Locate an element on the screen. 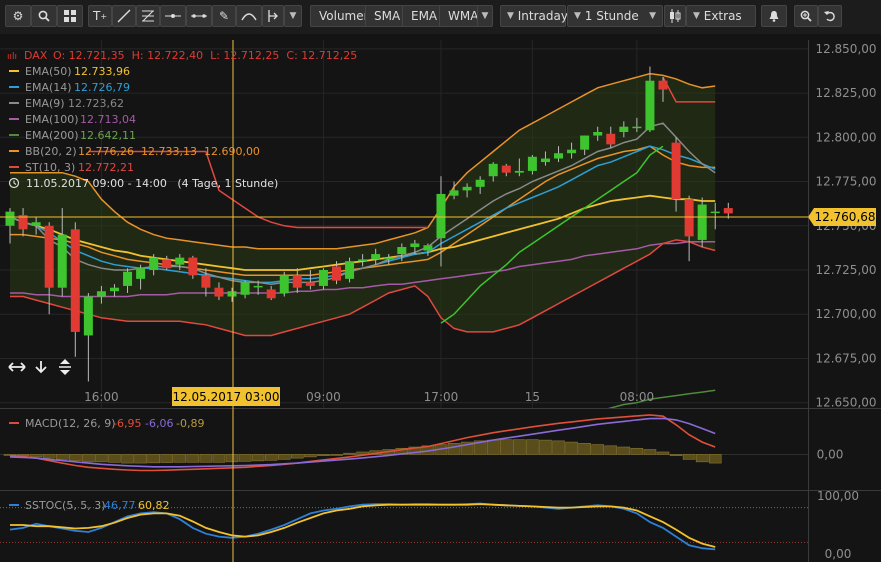 This screenshot has width=881, height=562. sstoc-label: SSTOC(5, 5, 3) is located at coordinates (65, 505).